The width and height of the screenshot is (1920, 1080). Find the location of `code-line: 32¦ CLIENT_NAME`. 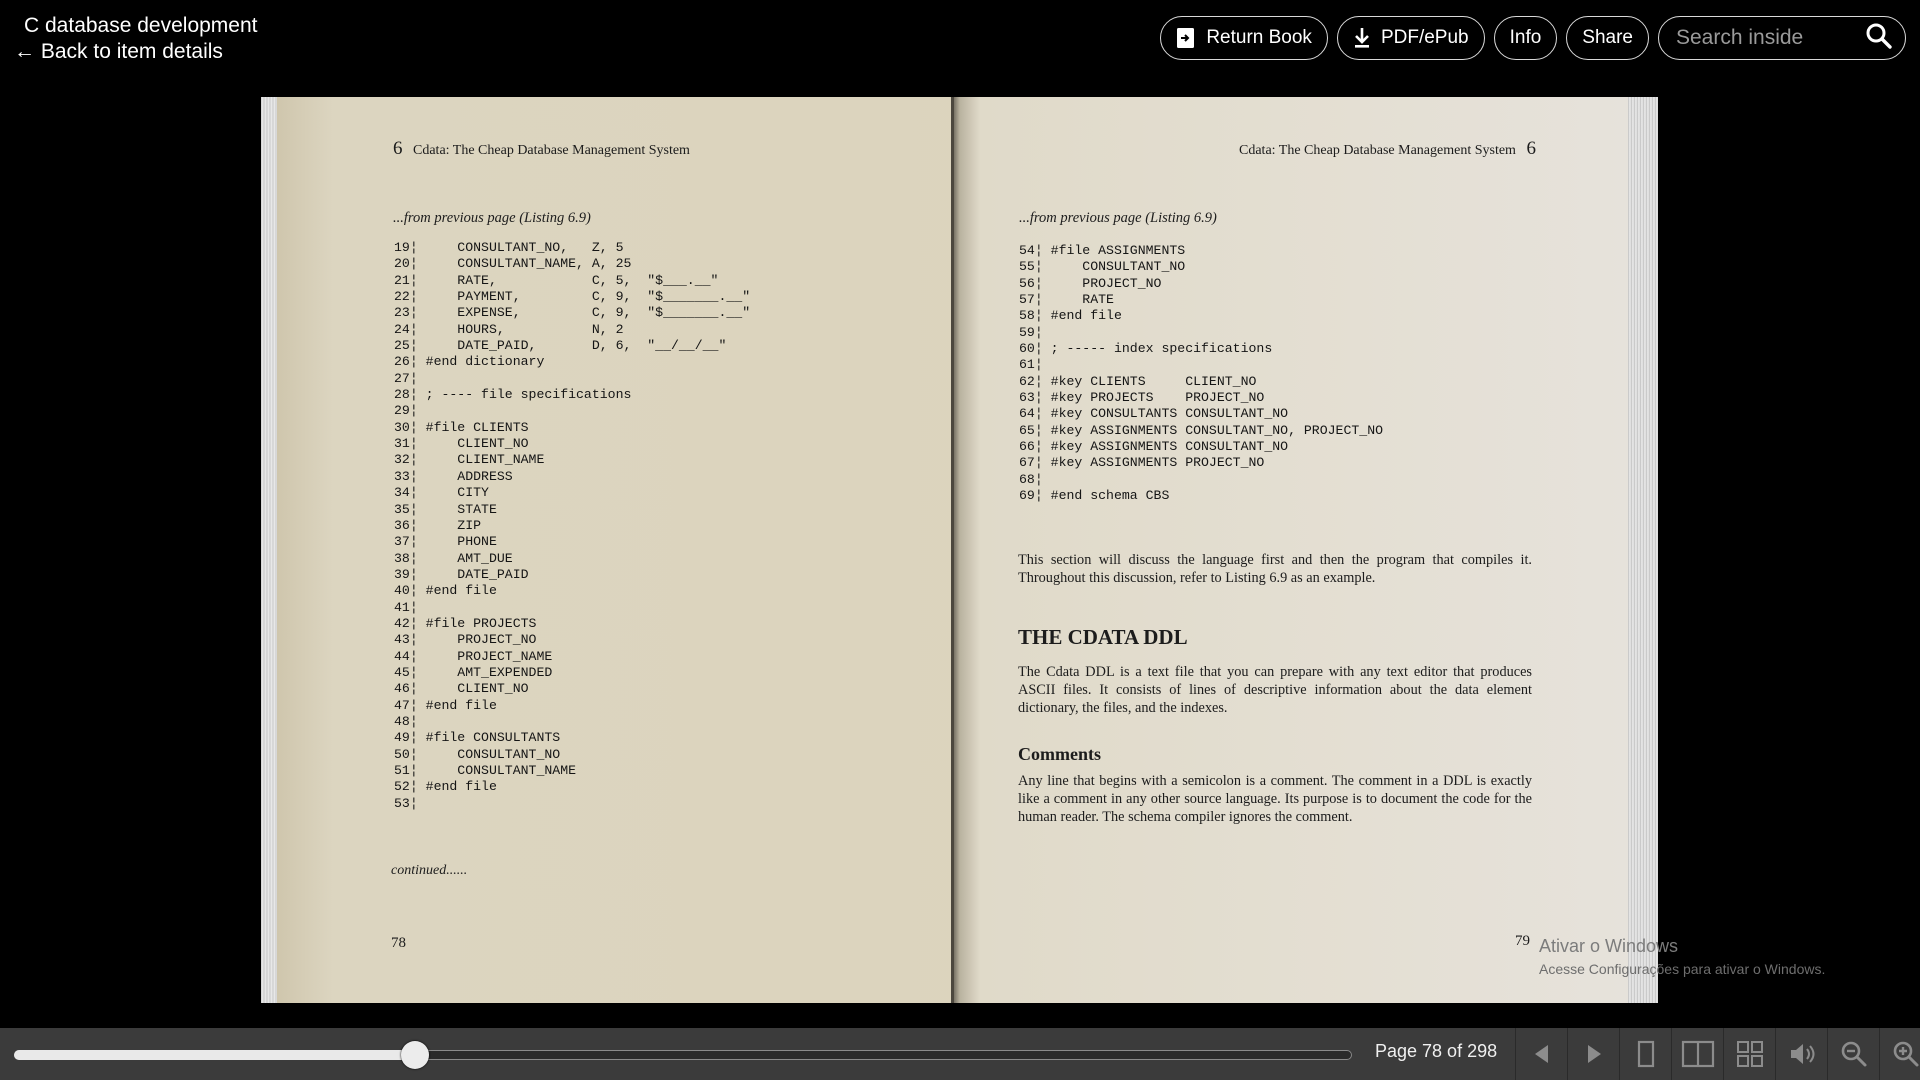

code-line: 32¦ CLIENT_NAME is located at coordinates (469, 460).